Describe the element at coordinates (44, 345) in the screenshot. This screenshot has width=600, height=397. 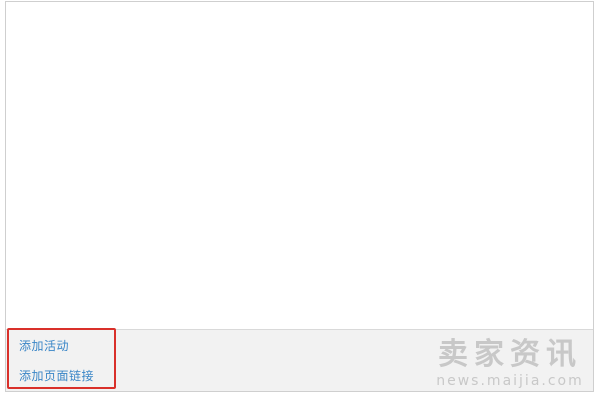
I see `add-activity-link: 添加活动` at that location.